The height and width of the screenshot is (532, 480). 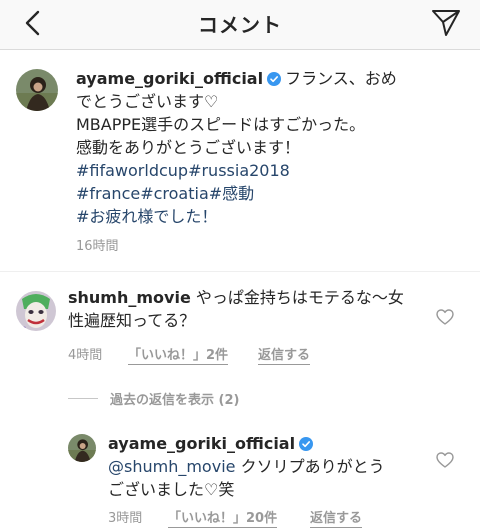 What do you see at coordinates (221, 124) in the screenshot?
I see `caption-line: MBAPPE選手のスピードはすごかった。` at bounding box center [221, 124].